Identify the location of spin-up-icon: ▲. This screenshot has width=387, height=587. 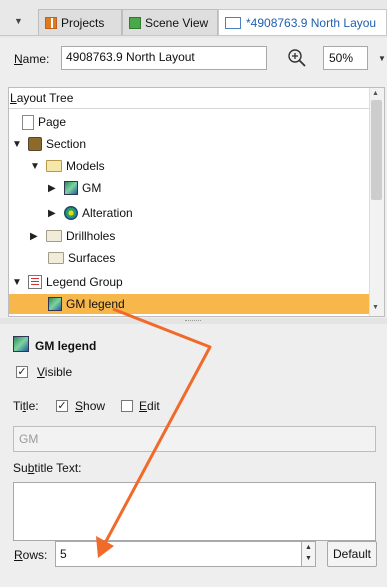
(308, 547).